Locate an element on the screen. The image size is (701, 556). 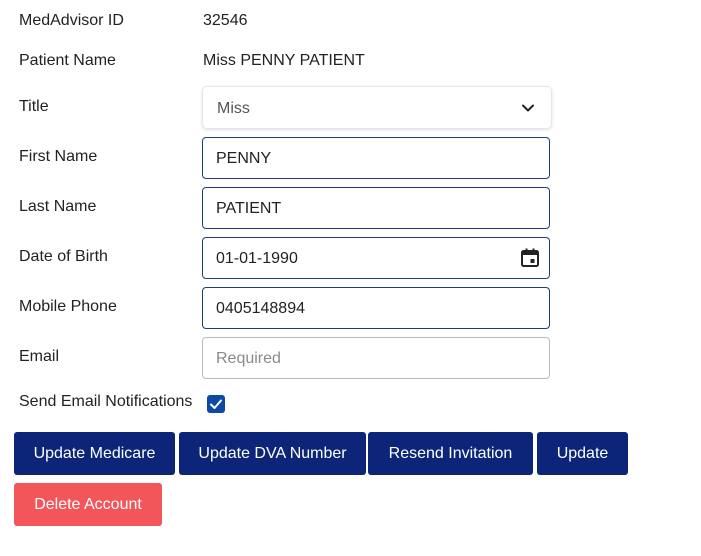
medadvisor-id-label: MedAdvisor ID is located at coordinates (71, 20).